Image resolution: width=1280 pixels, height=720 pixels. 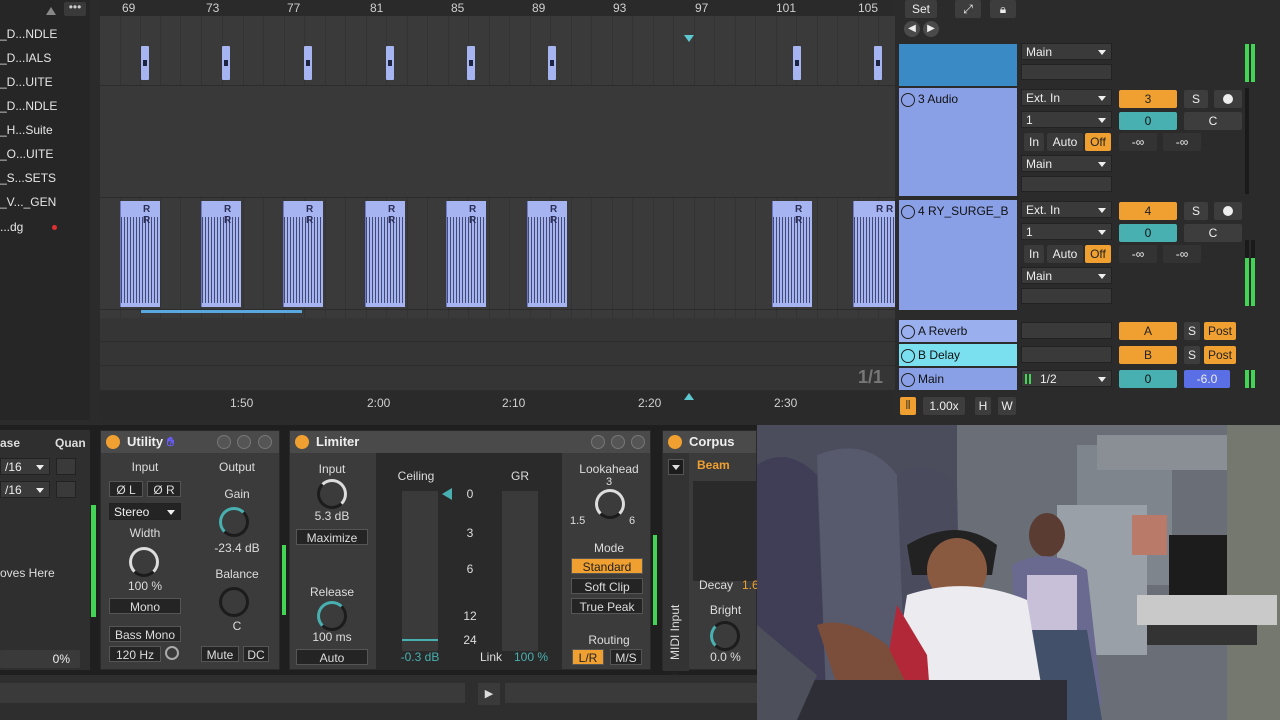 What do you see at coordinates (631, 693) in the screenshot?
I see `status-field` at bounding box center [631, 693].